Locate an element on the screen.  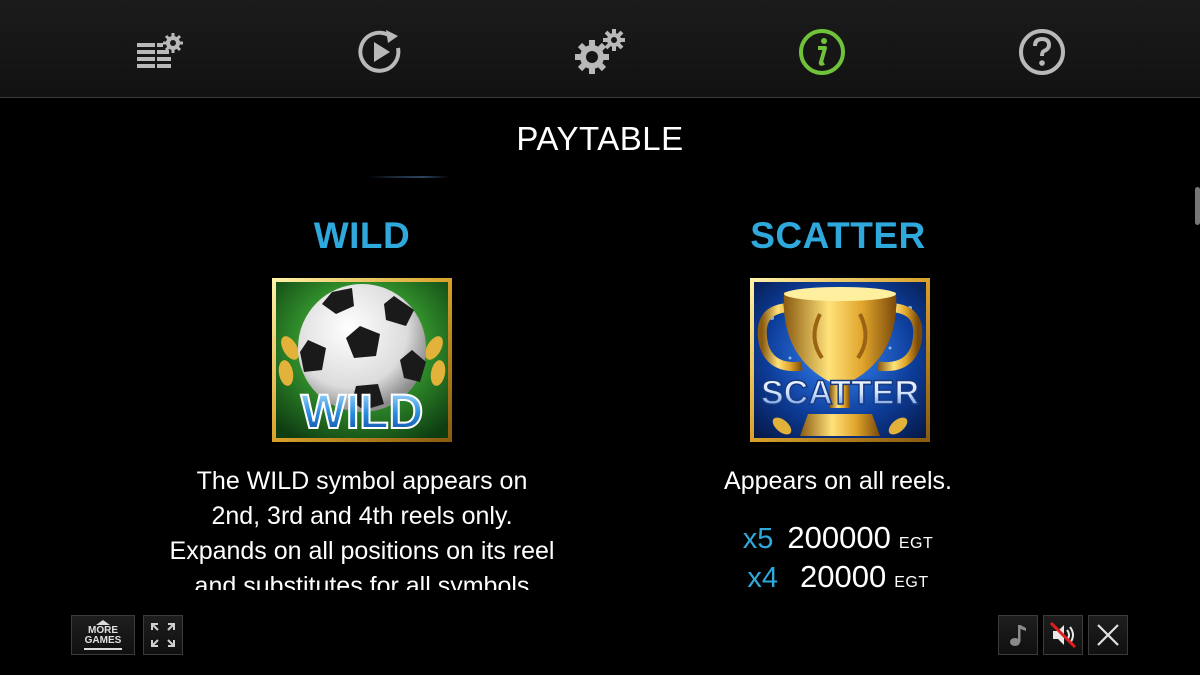
music-note-icon is located at coordinates (1018, 635).